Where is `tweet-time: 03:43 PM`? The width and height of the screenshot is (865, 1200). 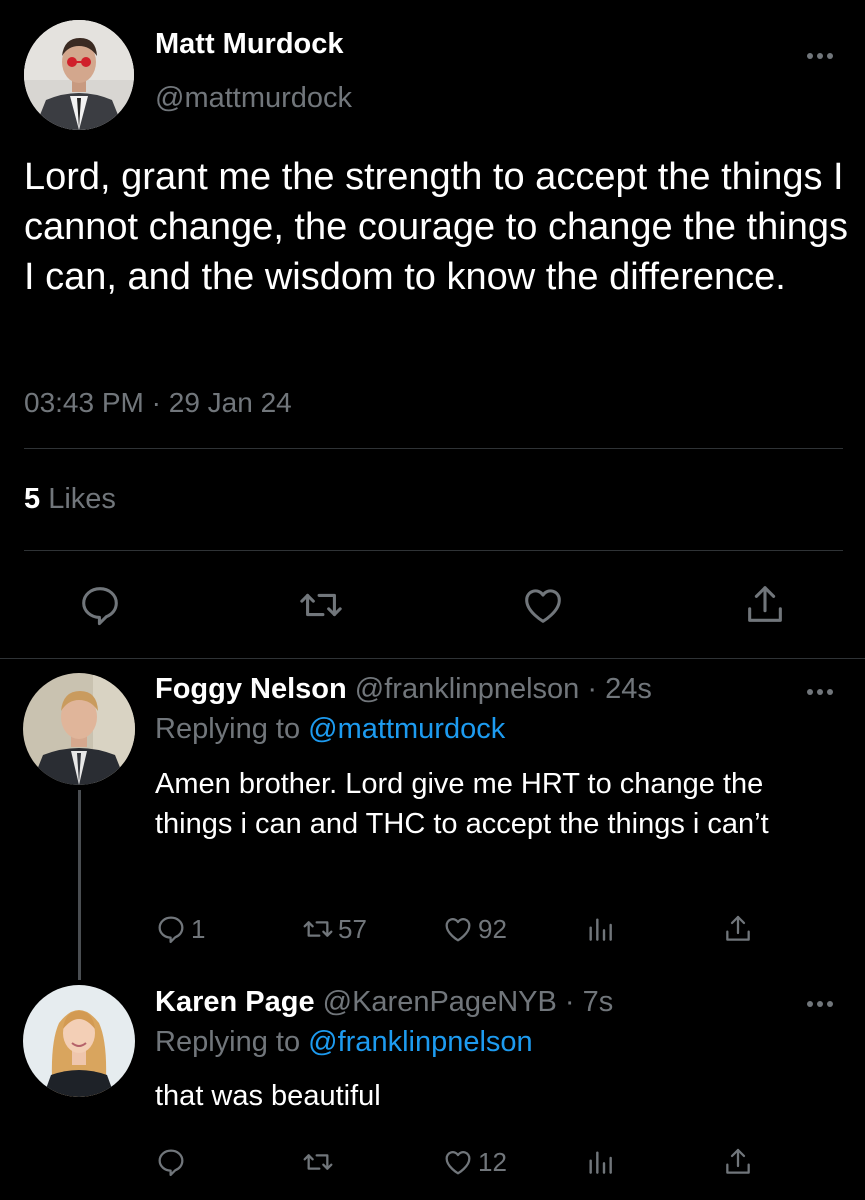
tweet-time: 03:43 PM is located at coordinates (84, 402).